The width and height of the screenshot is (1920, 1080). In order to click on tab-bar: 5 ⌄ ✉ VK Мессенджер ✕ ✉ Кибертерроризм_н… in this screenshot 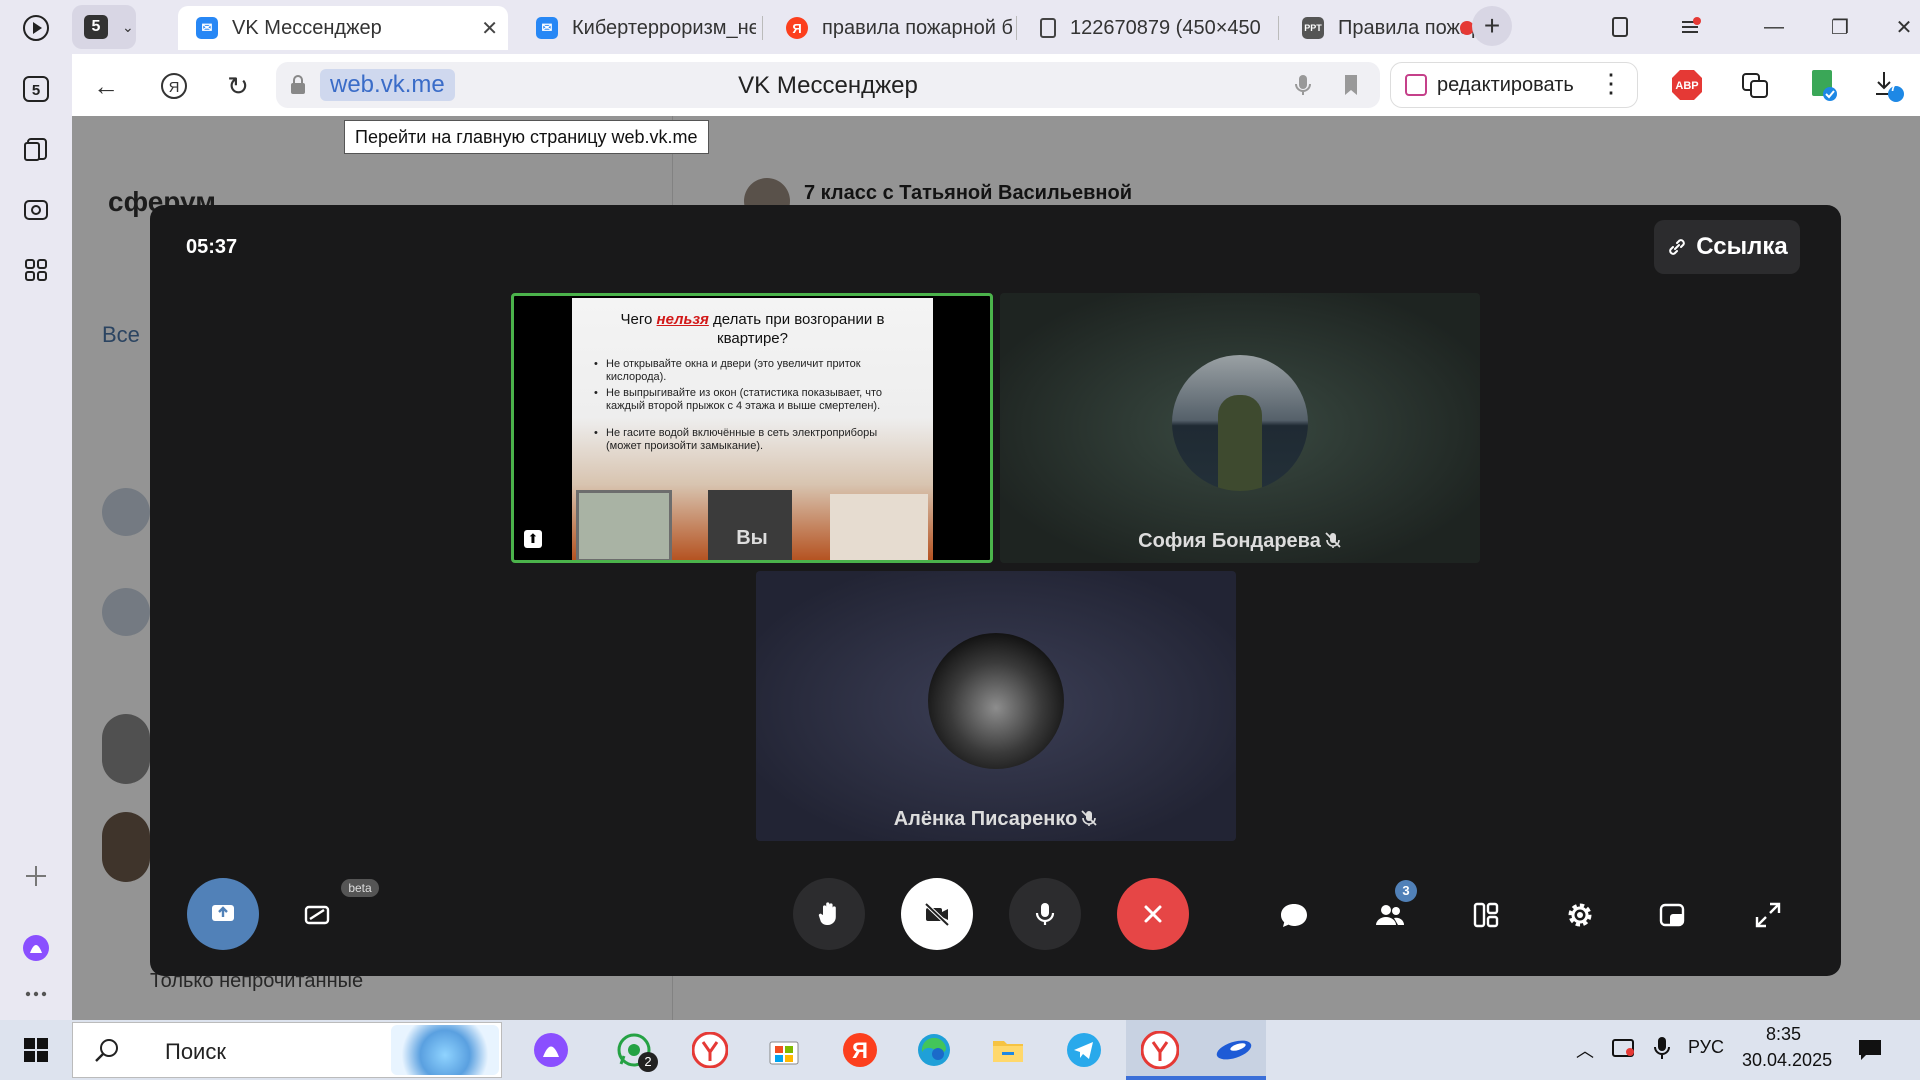, I will do `click(996, 27)`.